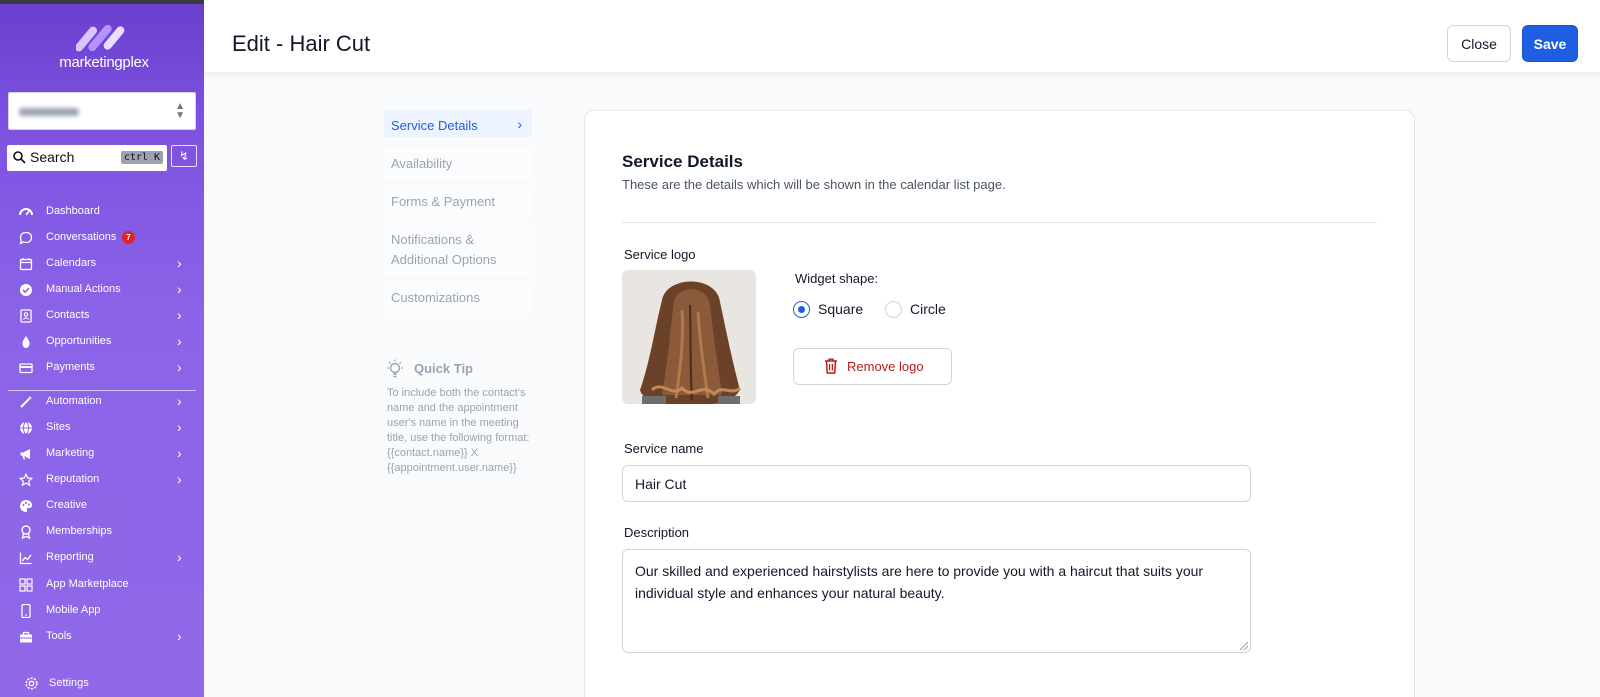  What do you see at coordinates (102, 428) in the screenshot?
I see `sidebar-item-sites: Sites ›` at bounding box center [102, 428].